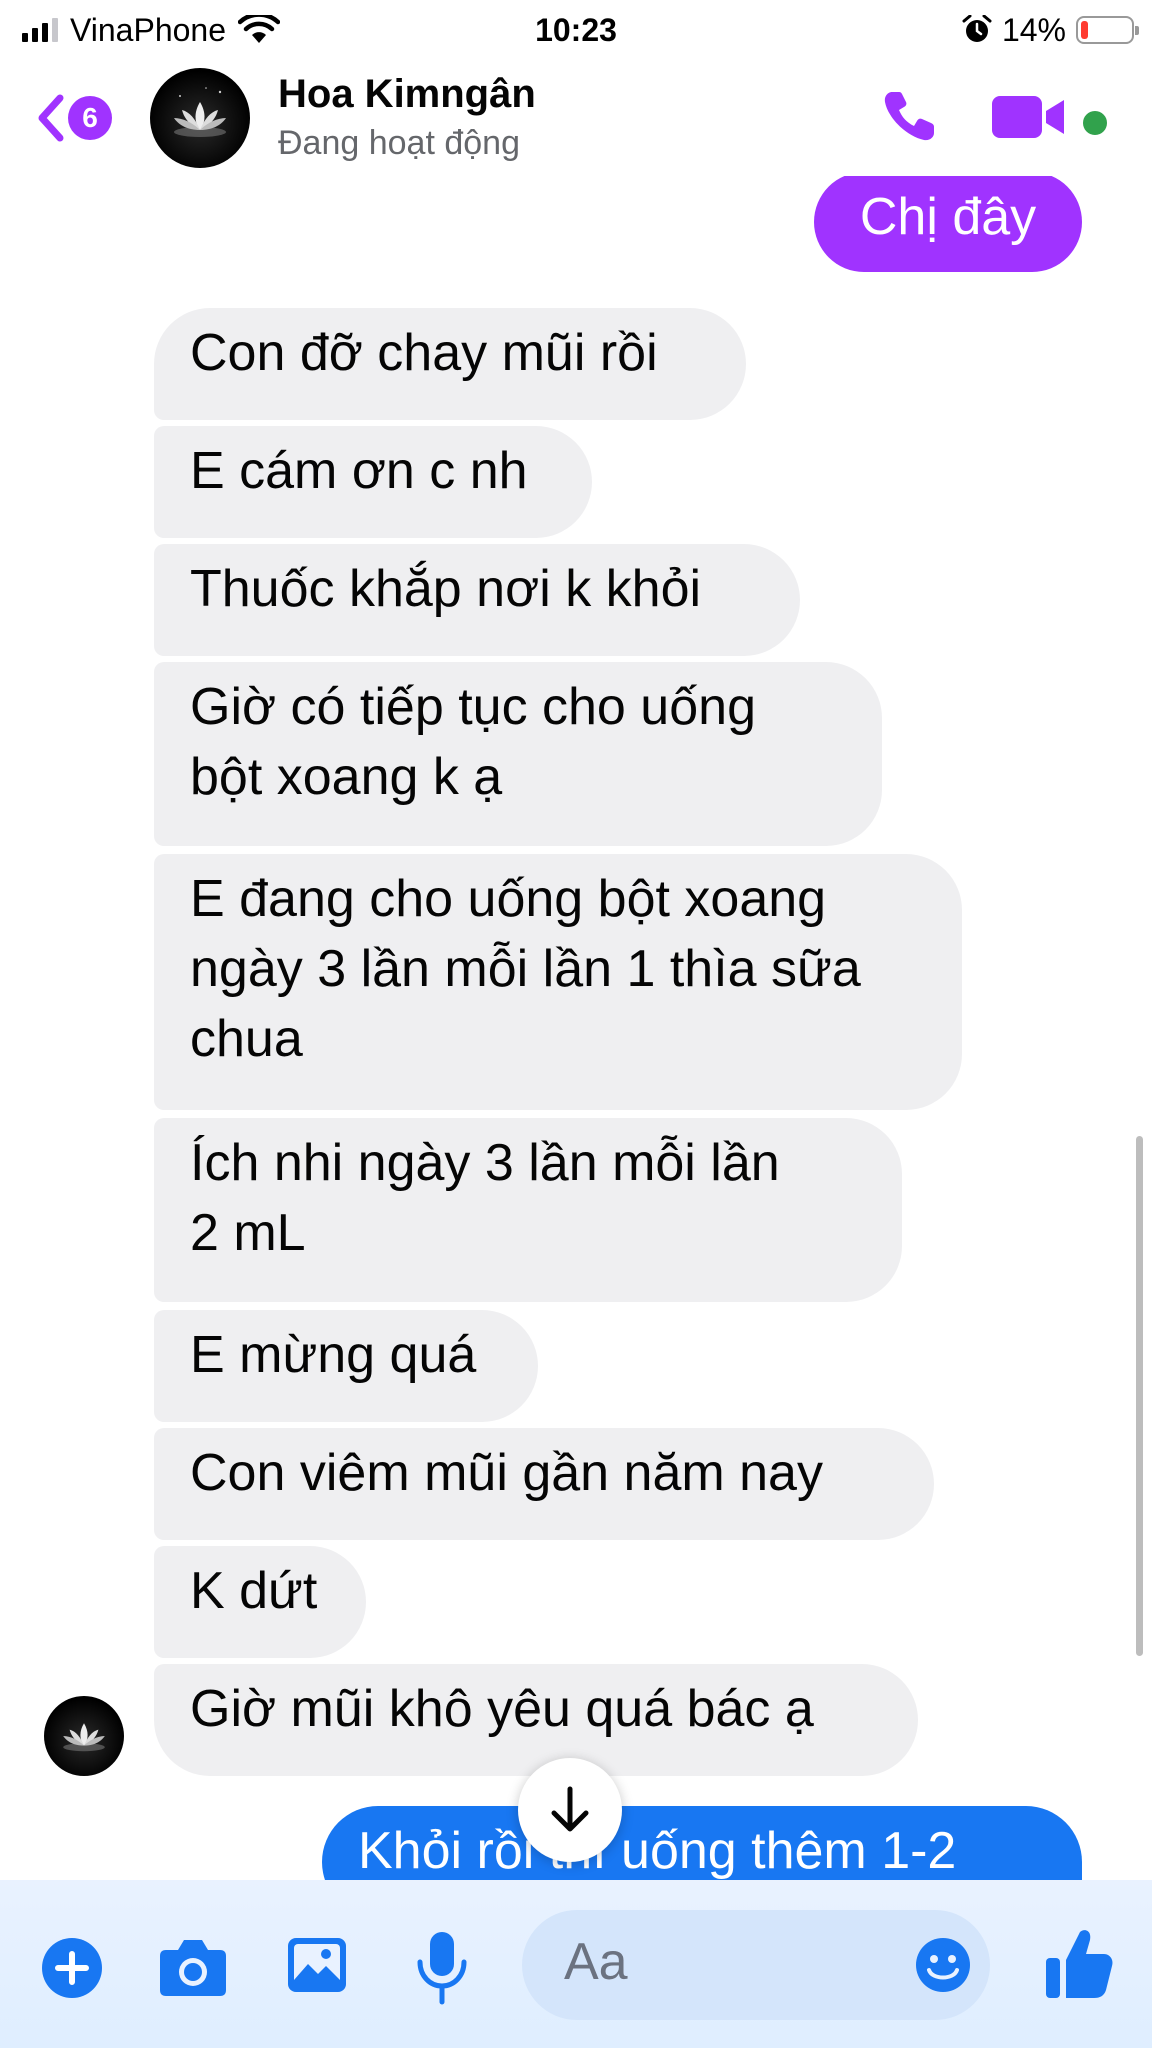 Image resolution: width=1152 pixels, height=2048 pixels. Describe the element at coordinates (576, 30) in the screenshot. I see `status-bar: VinaPhone 10:23 14%` at that location.